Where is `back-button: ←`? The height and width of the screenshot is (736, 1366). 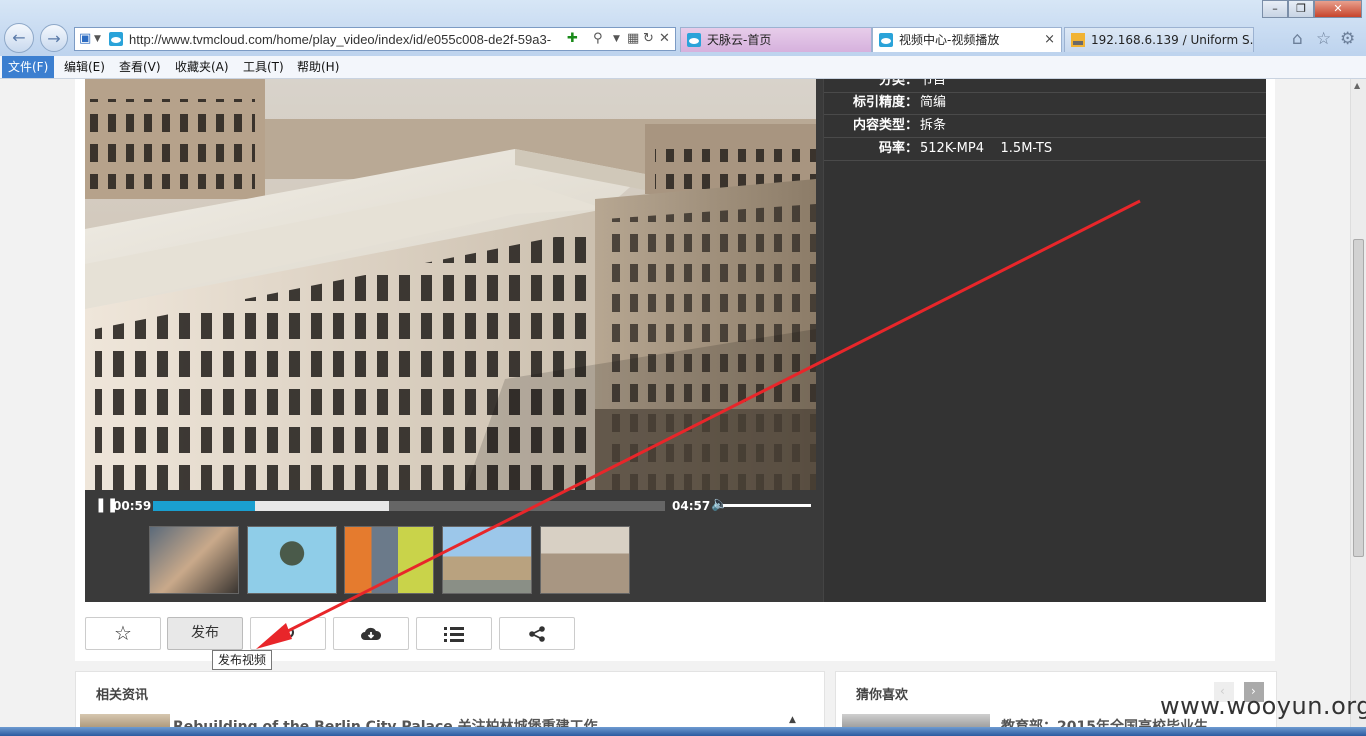 back-button: ← is located at coordinates (19, 38).